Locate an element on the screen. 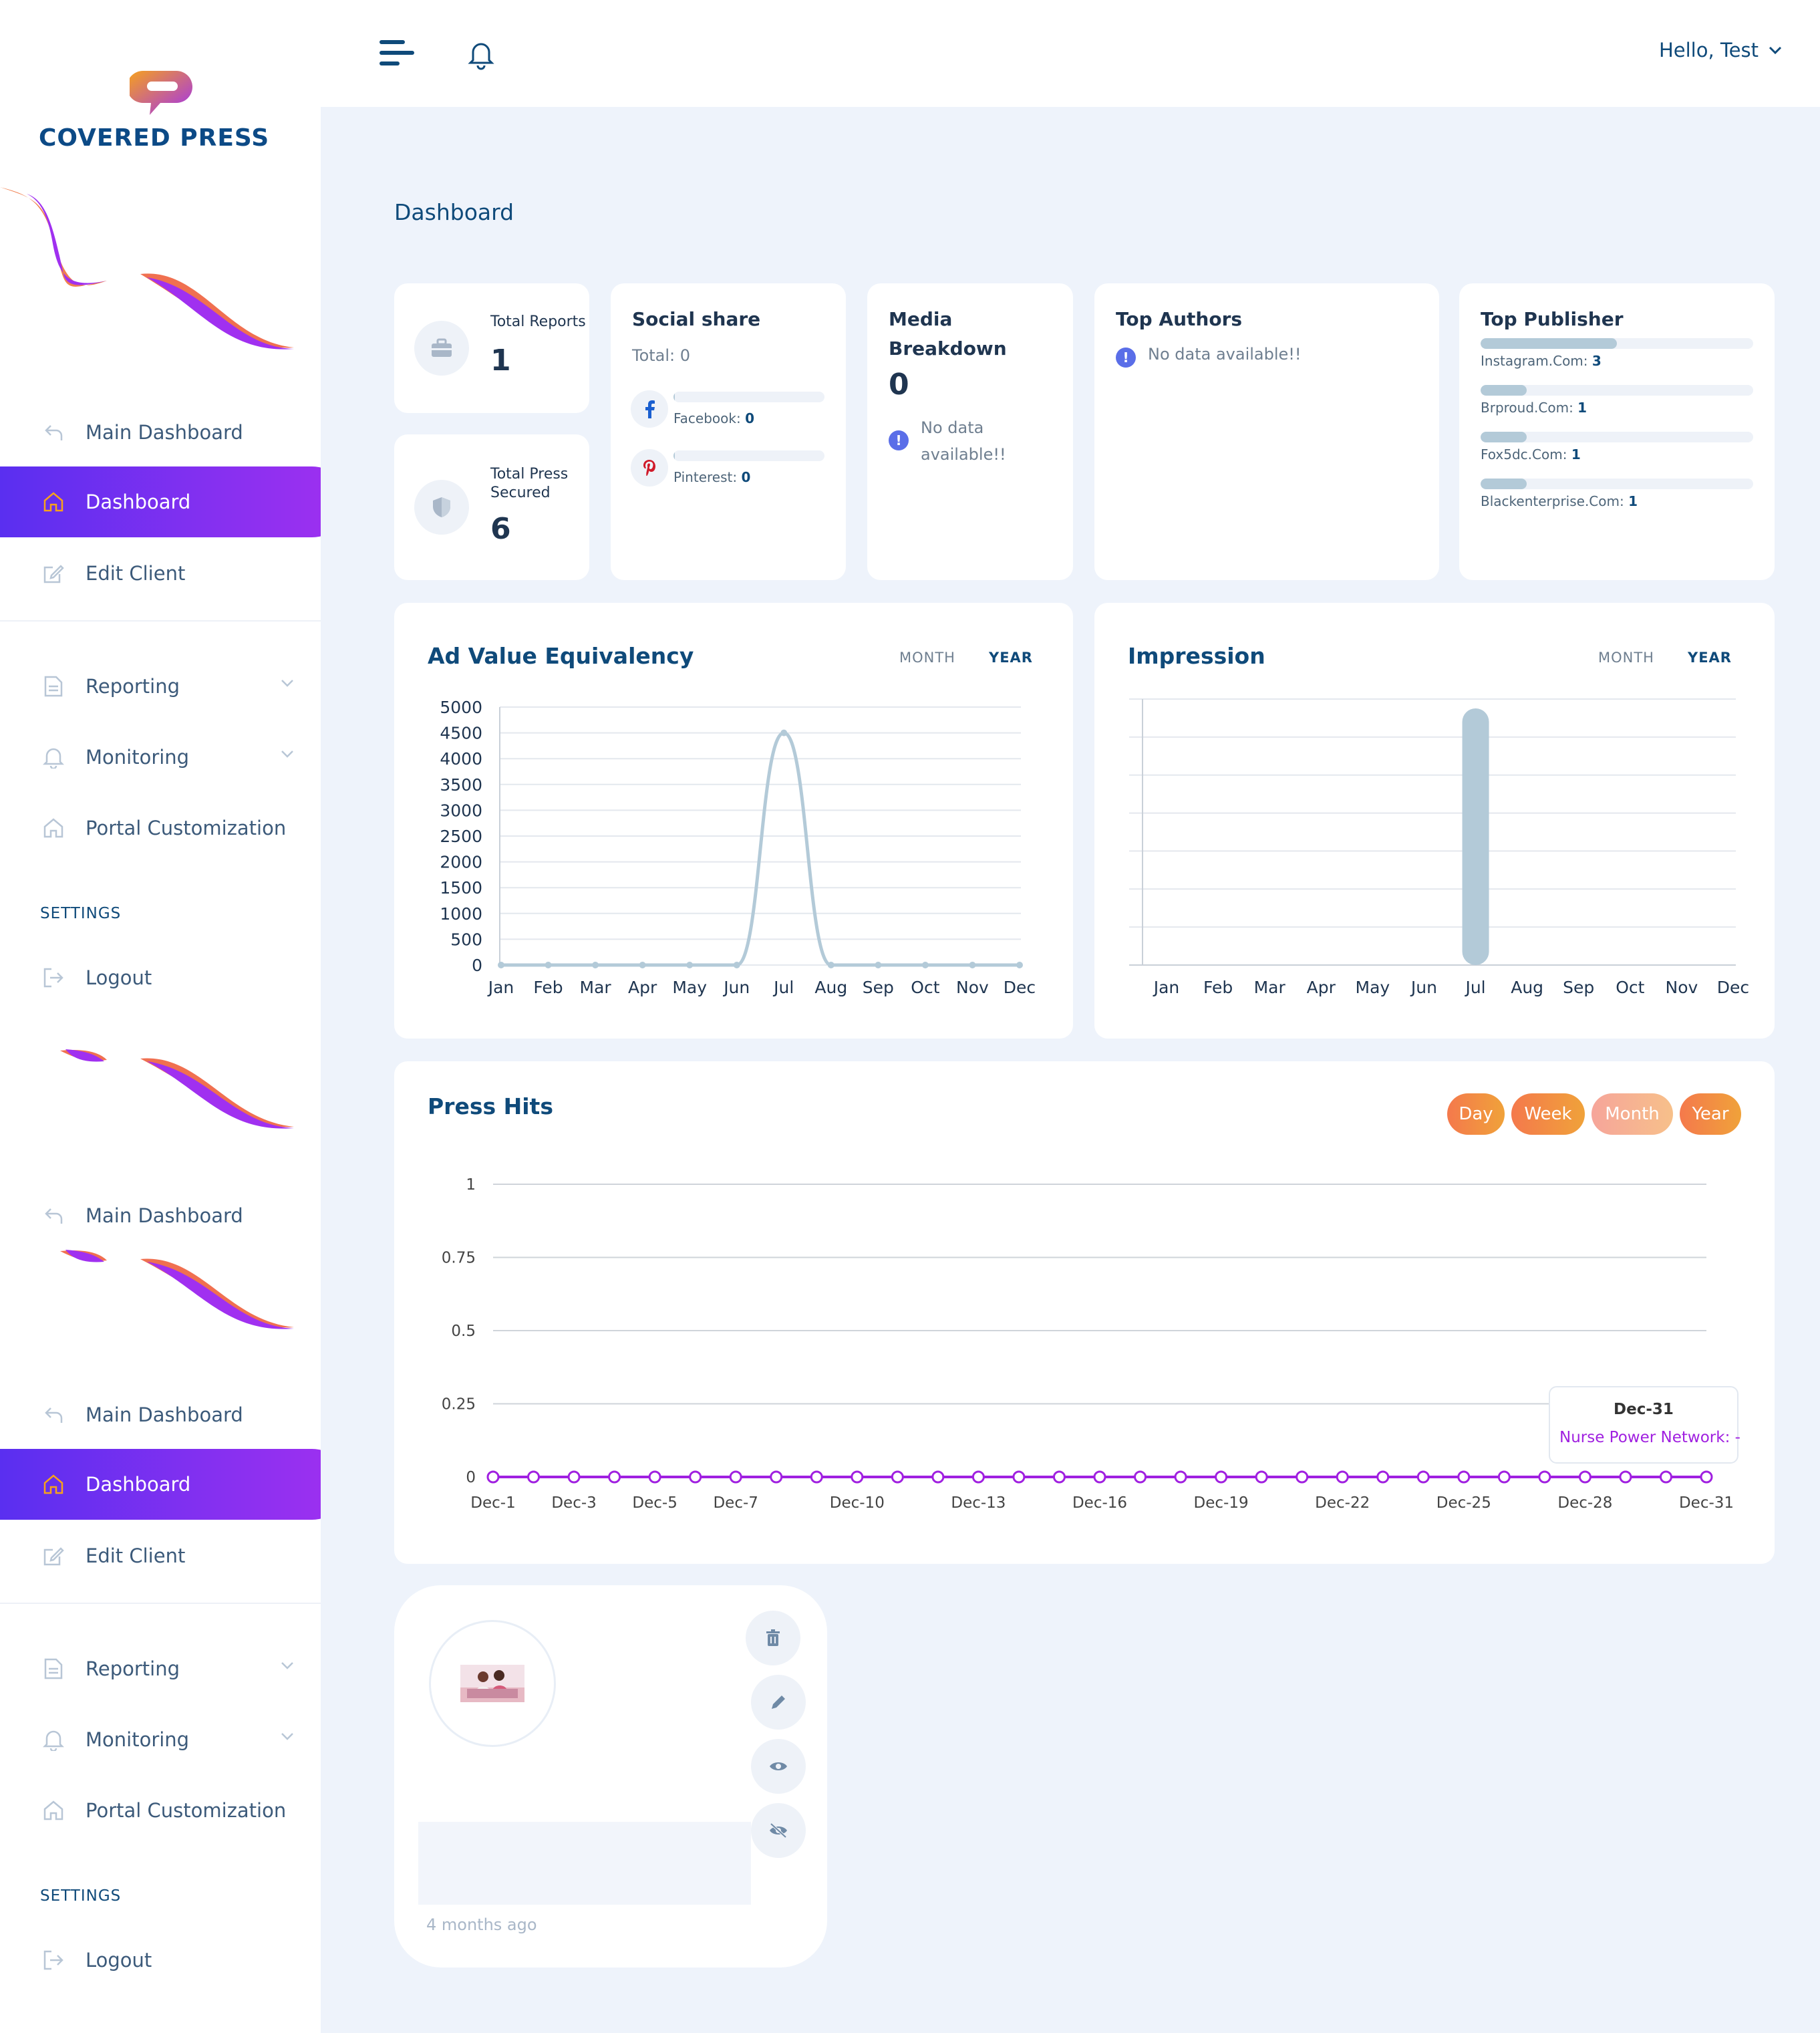 The image size is (1820, 2033). y-tick-label: 0.75 is located at coordinates (459, 1258).